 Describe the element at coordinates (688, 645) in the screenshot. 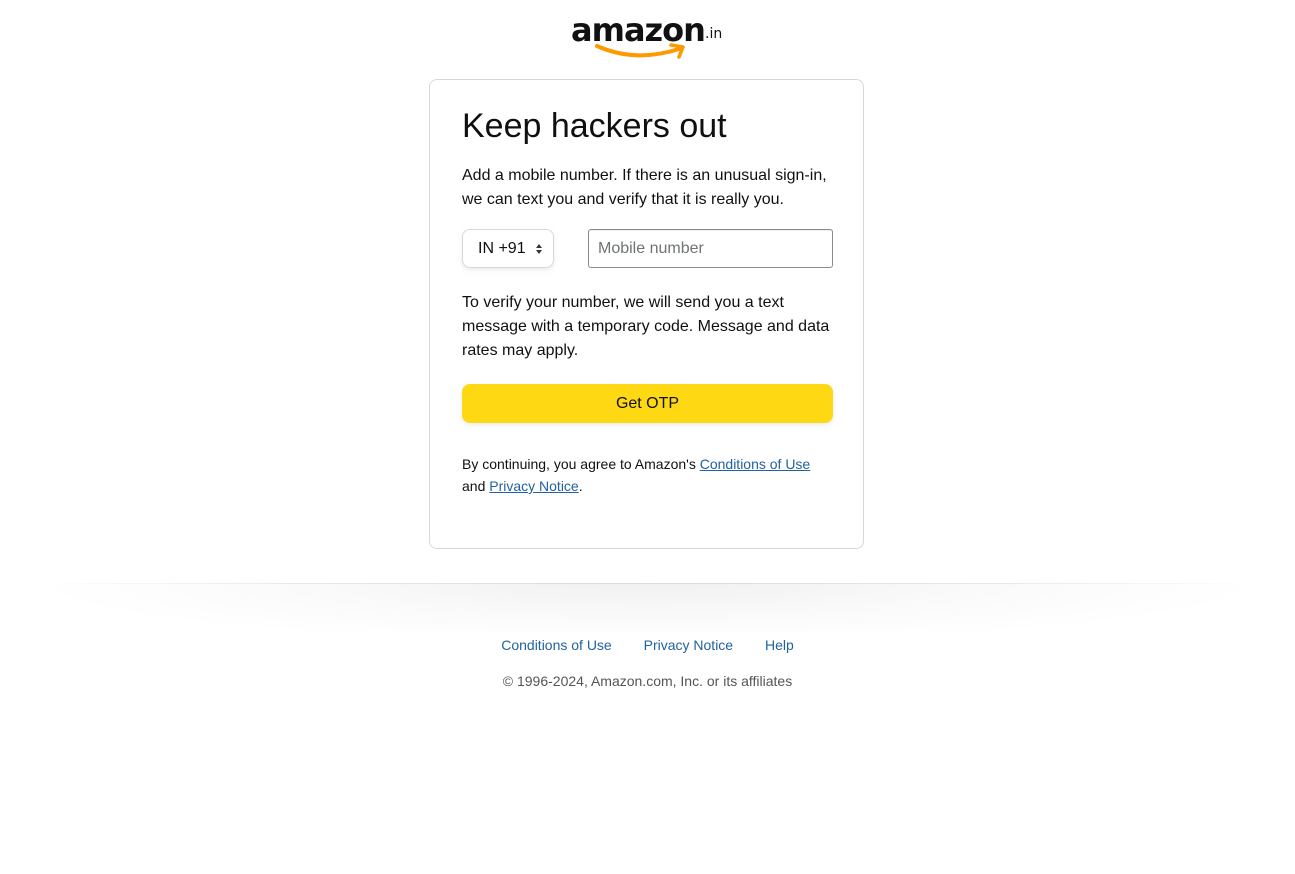

I see `footer-privacy-link: Privacy Notice` at that location.